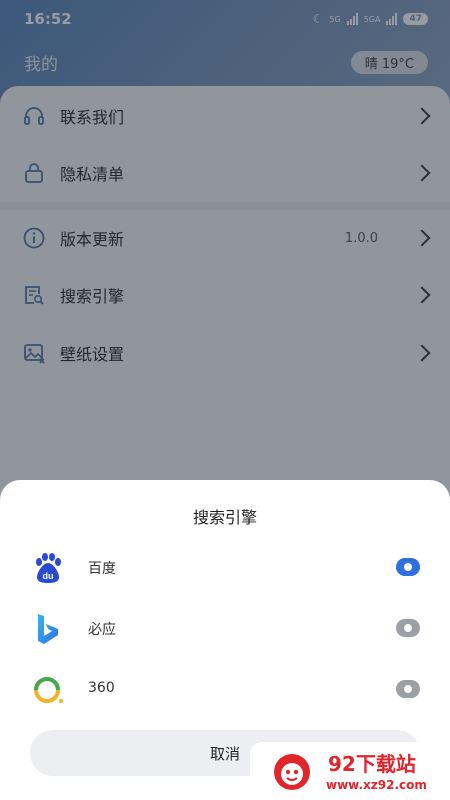 The image size is (450, 800). I want to click on engine-label: 百度, so click(102, 569).